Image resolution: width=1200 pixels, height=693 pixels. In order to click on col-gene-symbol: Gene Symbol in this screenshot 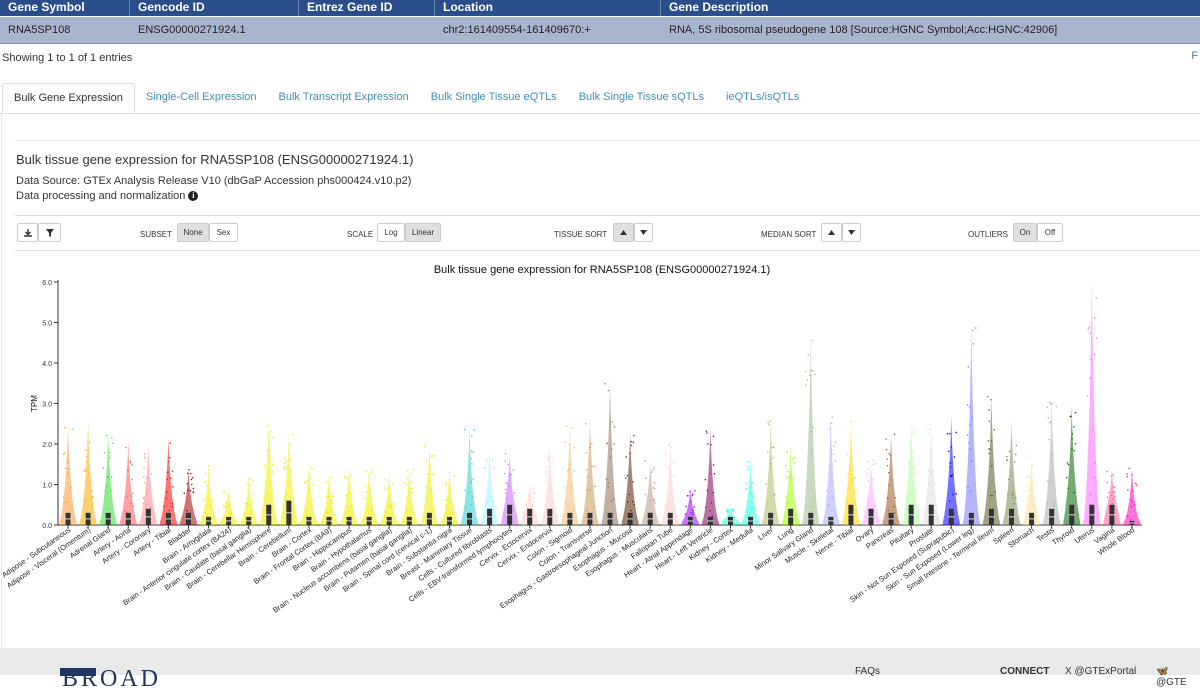, I will do `click(65, 8)`.